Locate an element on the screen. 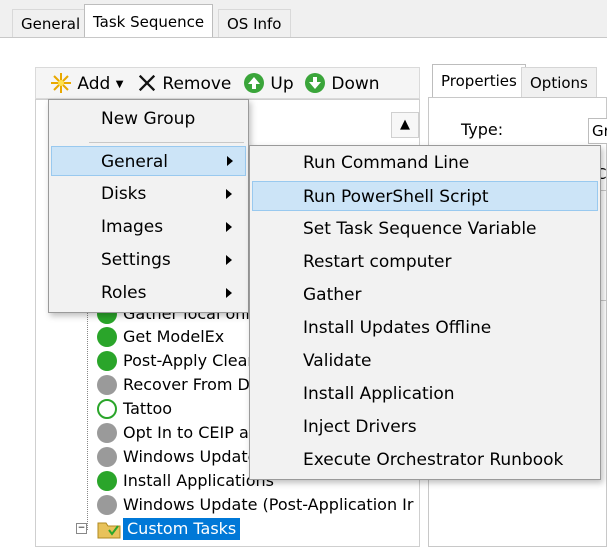  tab-general: General is located at coordinates (51, 23).